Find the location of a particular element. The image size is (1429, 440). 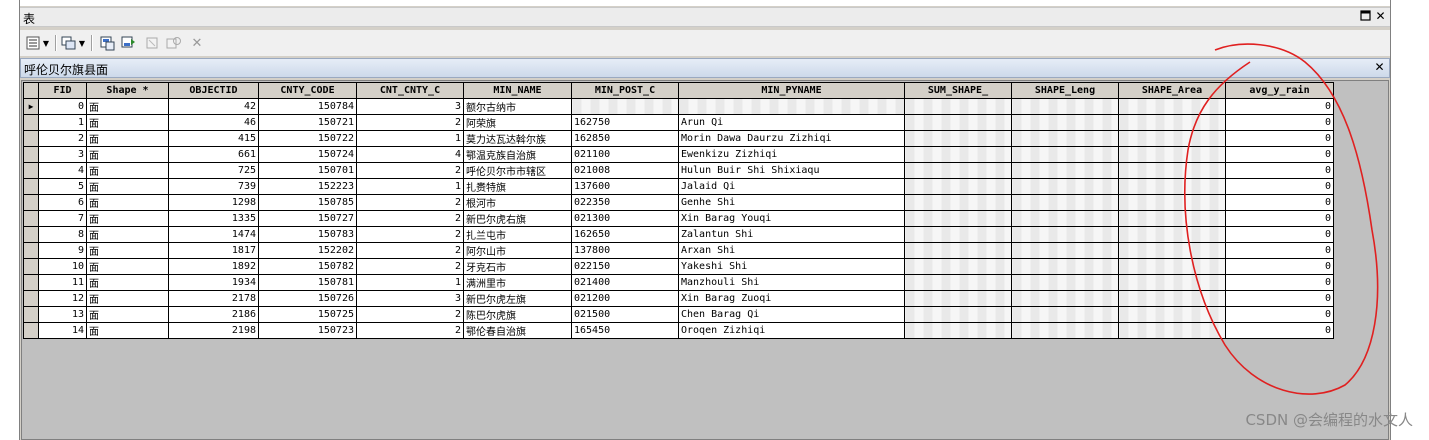

column-header: Shape * is located at coordinates (127, 90).